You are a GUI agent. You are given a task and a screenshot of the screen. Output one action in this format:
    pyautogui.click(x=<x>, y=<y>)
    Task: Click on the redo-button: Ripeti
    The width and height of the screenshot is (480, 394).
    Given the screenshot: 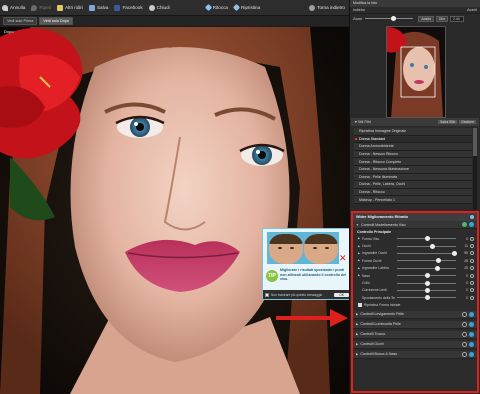 What is the action you would take?
    pyautogui.click(x=41, y=7)
    